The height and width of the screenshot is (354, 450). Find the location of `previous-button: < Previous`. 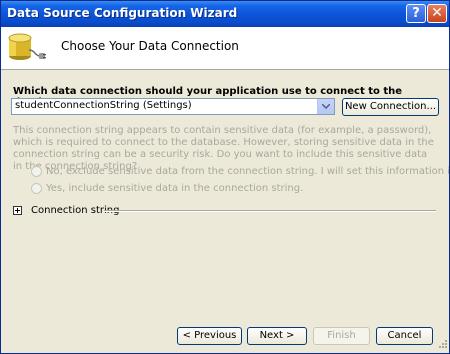

previous-button: < Previous is located at coordinates (209, 336).